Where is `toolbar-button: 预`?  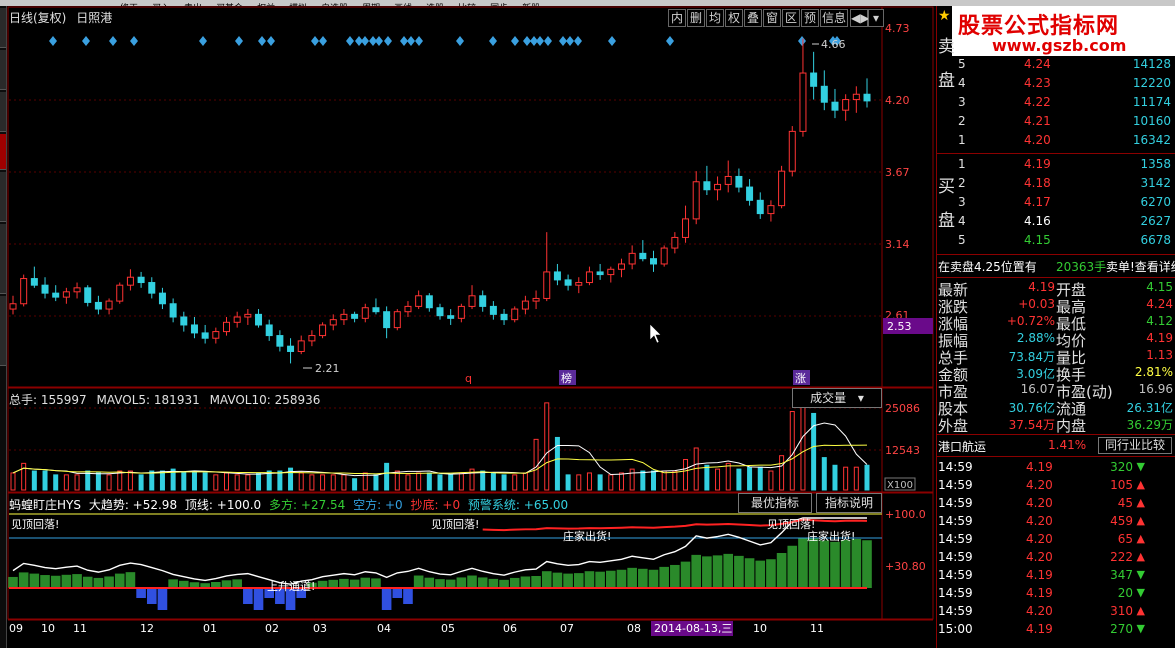
toolbar-button: 预 is located at coordinates (810, 18).